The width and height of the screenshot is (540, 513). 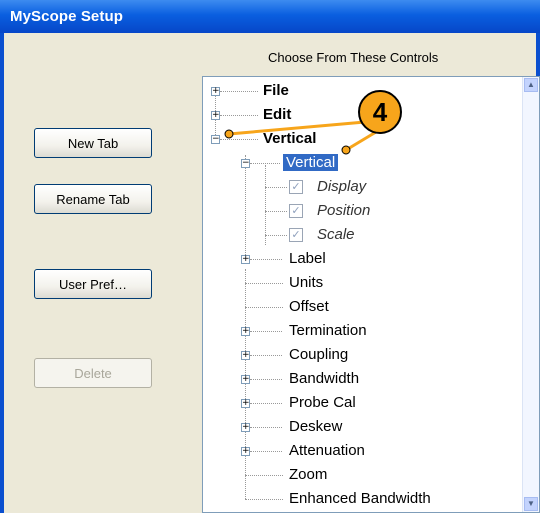 What do you see at coordinates (308, 475) in the screenshot?
I see `tree-node-zoom: Zoom` at bounding box center [308, 475].